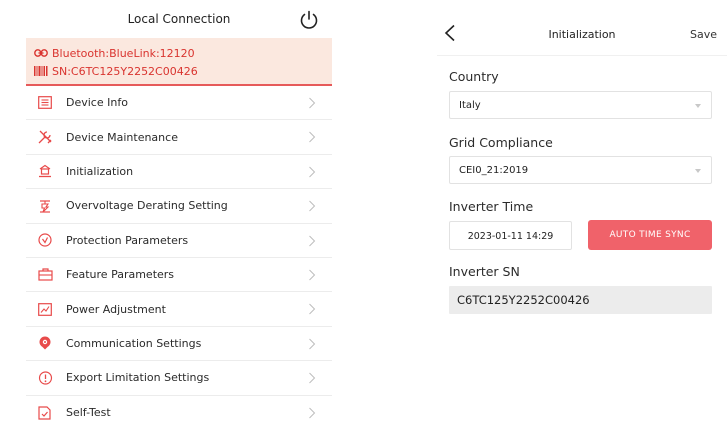 The image size is (727, 424). I want to click on menu-item-export-limitation: Export Limitation Settings, so click(179, 378).